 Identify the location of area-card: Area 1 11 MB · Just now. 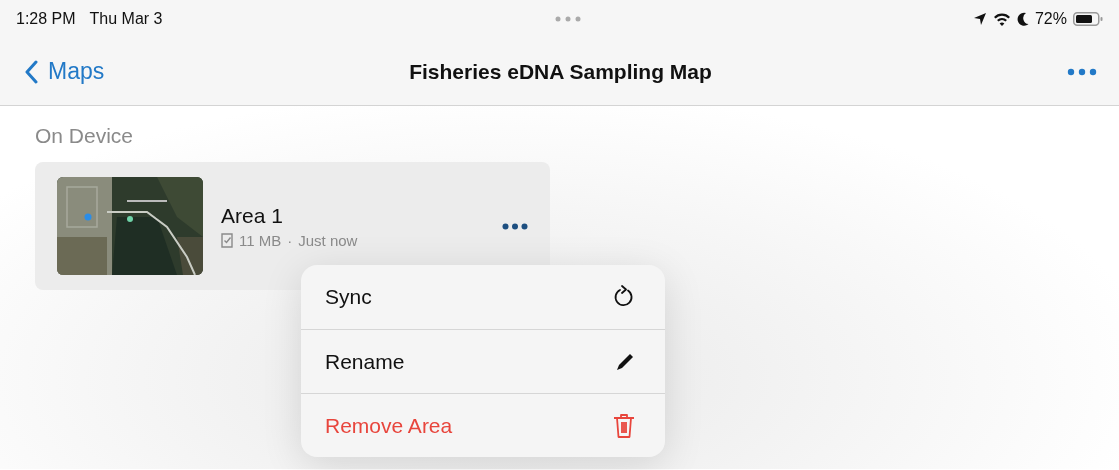
(292, 226).